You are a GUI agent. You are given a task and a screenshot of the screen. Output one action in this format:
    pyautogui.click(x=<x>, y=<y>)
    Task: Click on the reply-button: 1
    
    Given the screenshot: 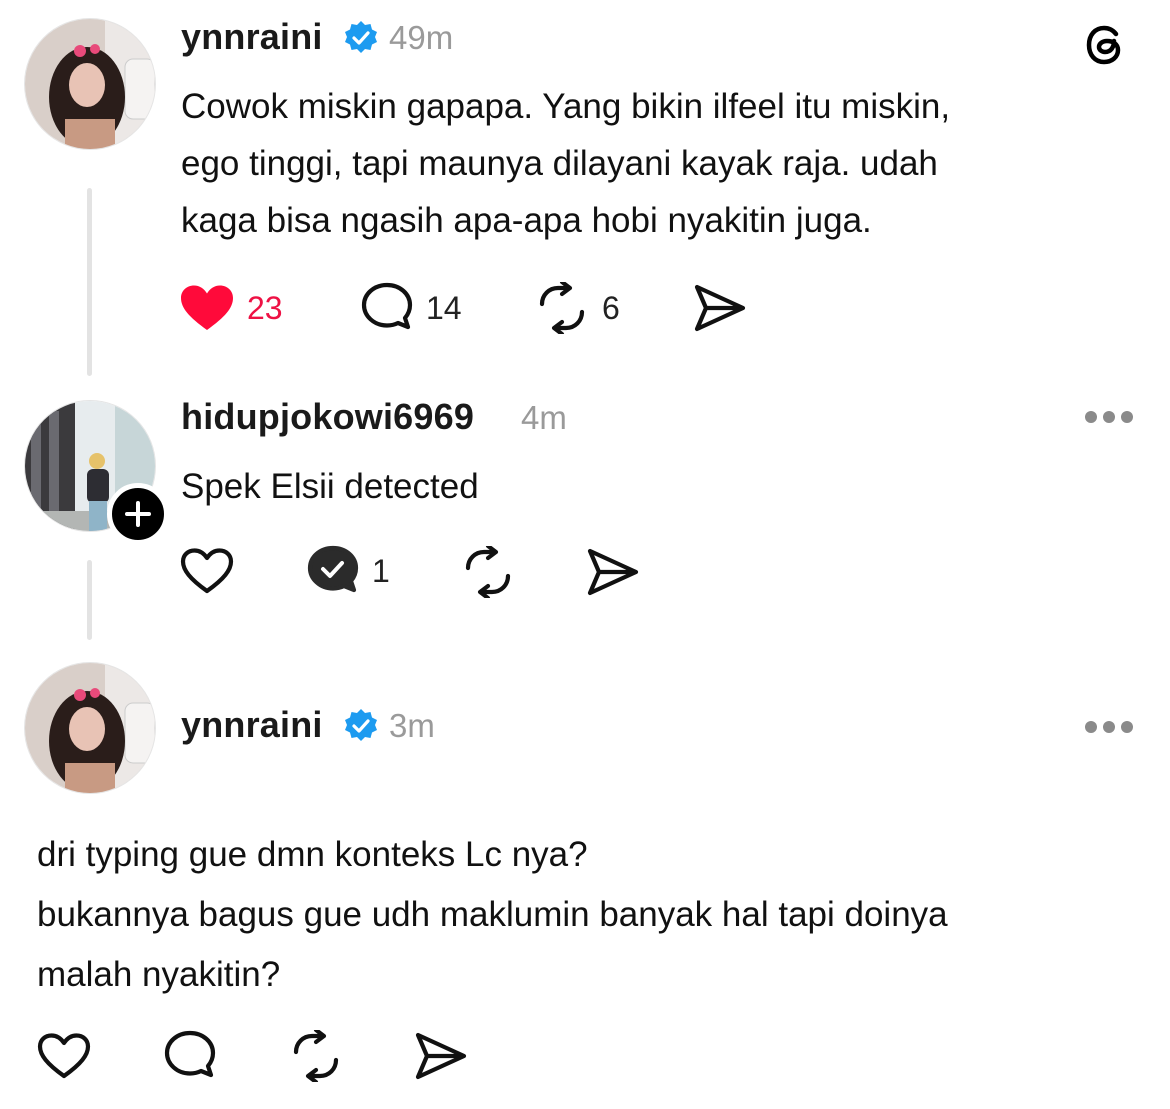 What is the action you would take?
    pyautogui.click(x=348, y=571)
    